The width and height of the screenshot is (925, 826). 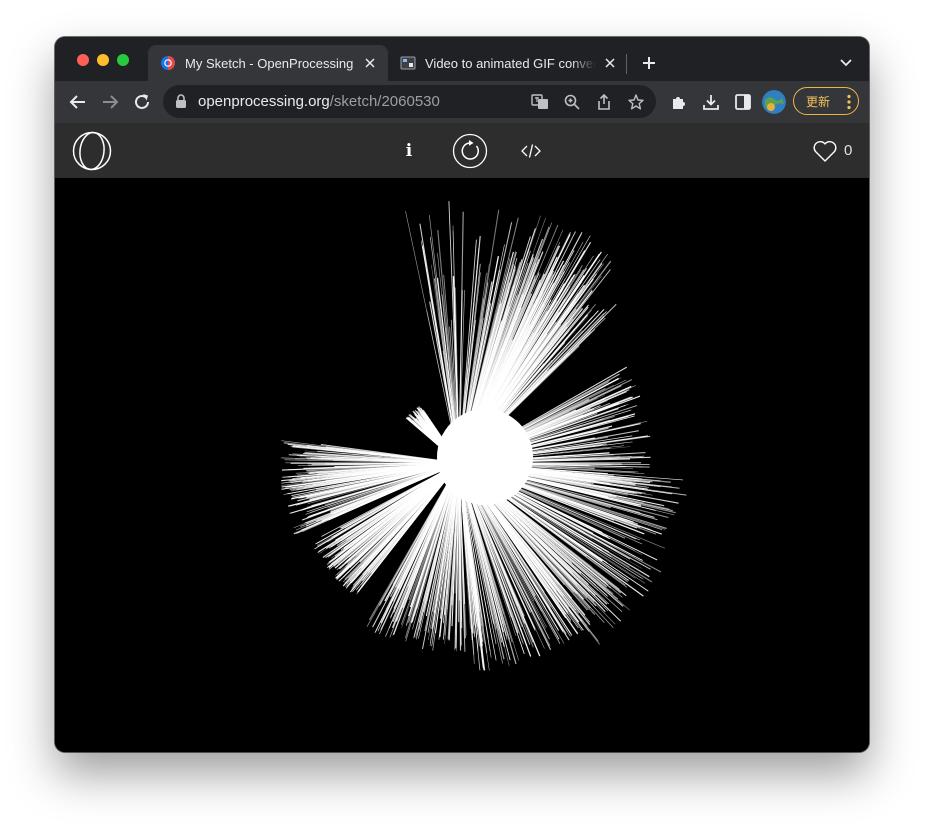 What do you see at coordinates (818, 101) in the screenshot?
I see `update-label: 更新` at bounding box center [818, 101].